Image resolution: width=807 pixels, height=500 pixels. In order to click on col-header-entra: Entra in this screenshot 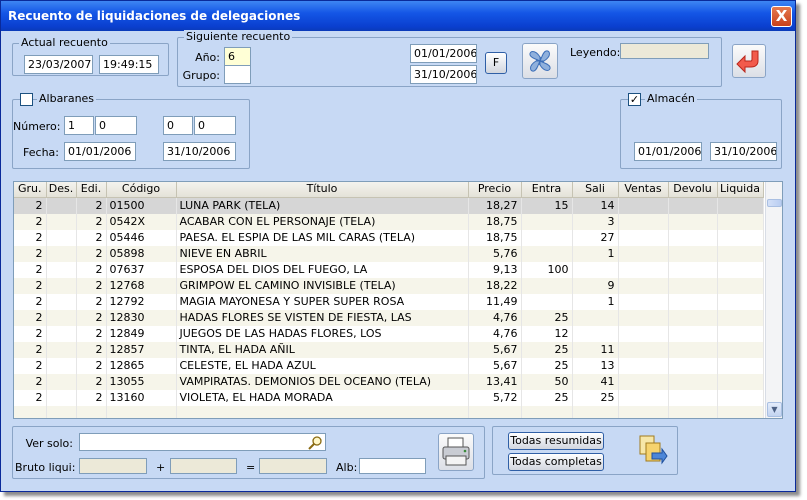, I will do `click(547, 190)`.